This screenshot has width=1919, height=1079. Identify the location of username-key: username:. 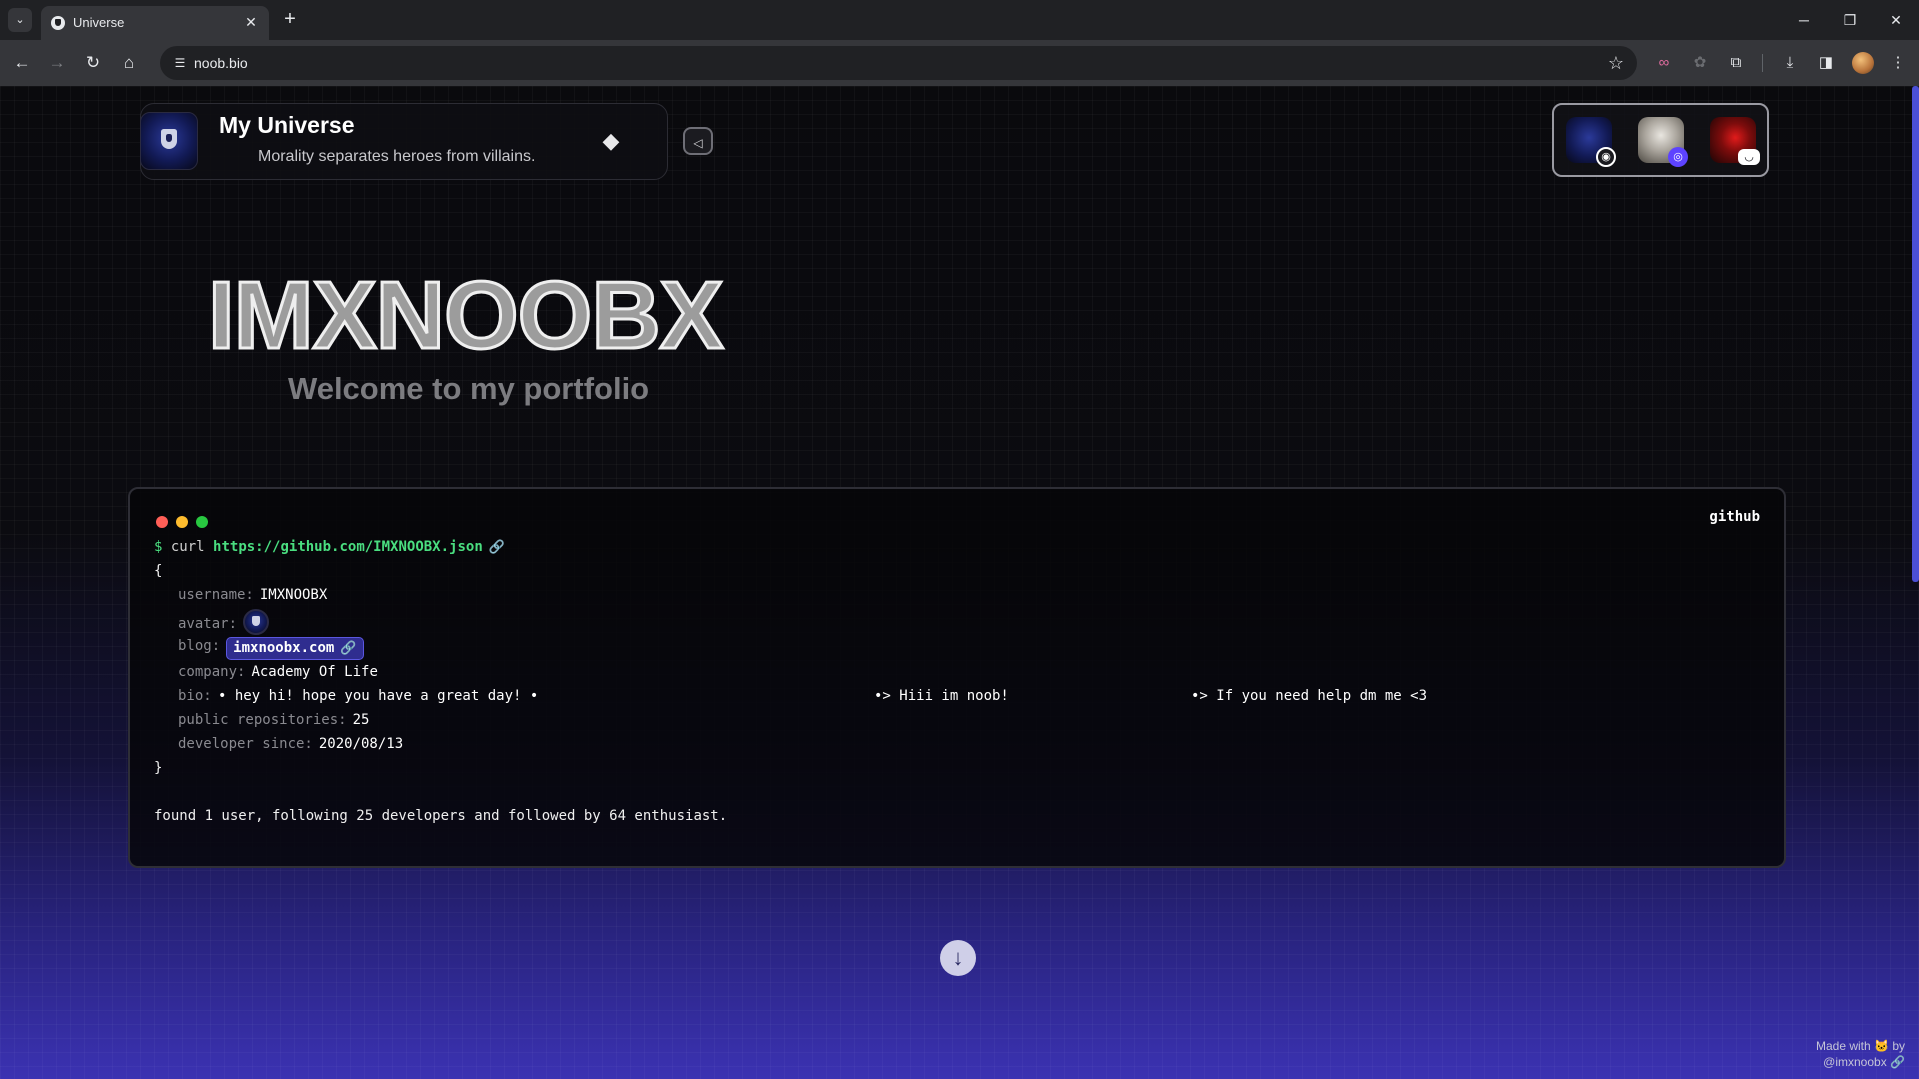
(216, 595).